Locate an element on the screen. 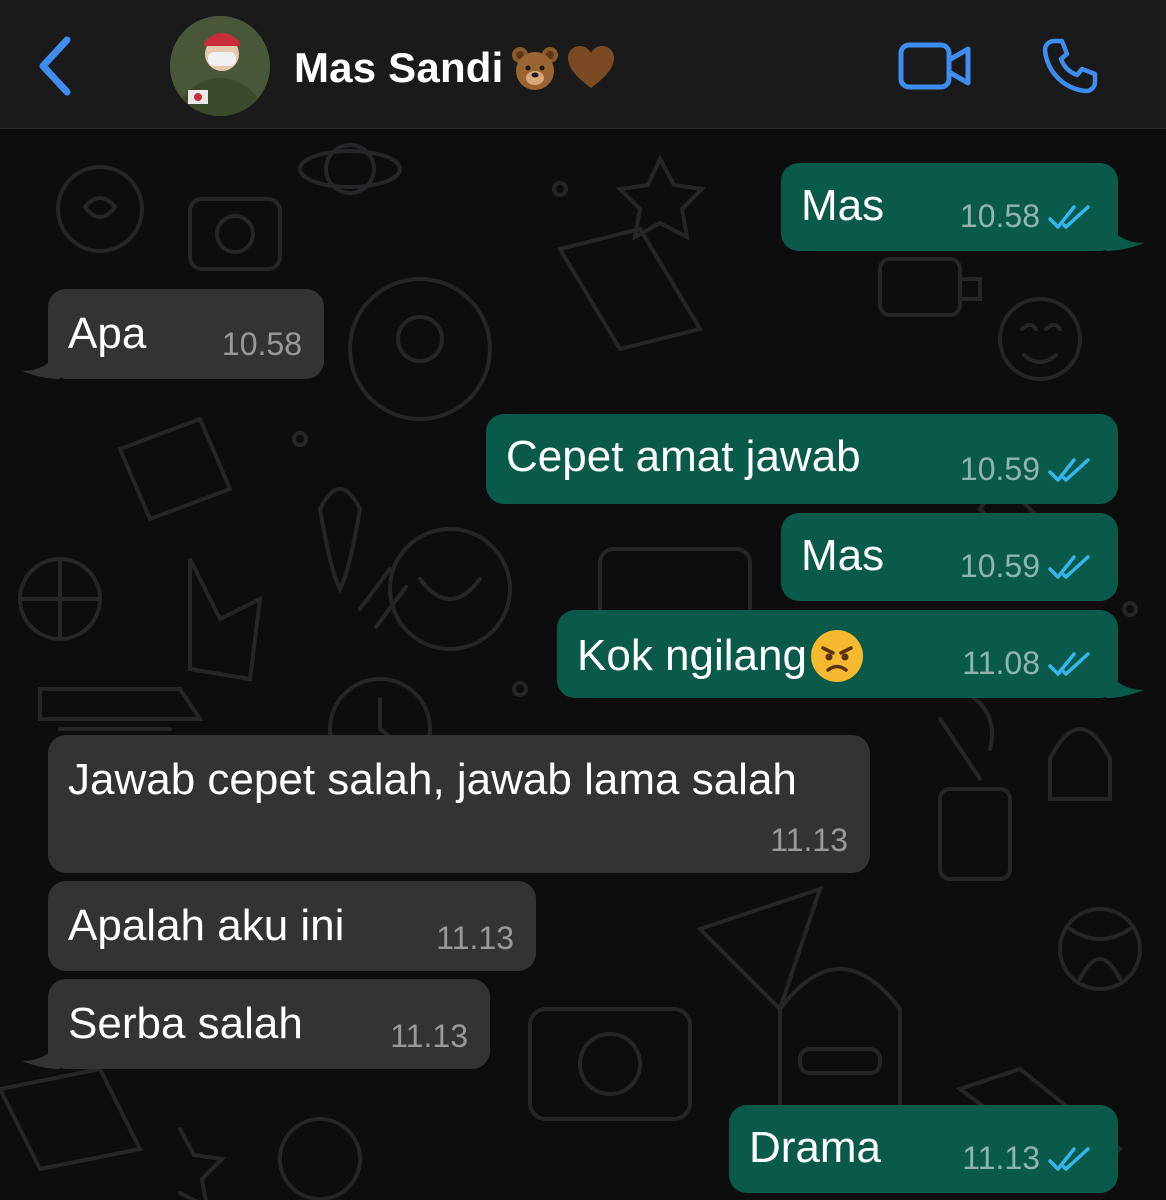 Image resolution: width=1166 pixels, height=1200 pixels. message-text: Apa is located at coordinates (107, 333).